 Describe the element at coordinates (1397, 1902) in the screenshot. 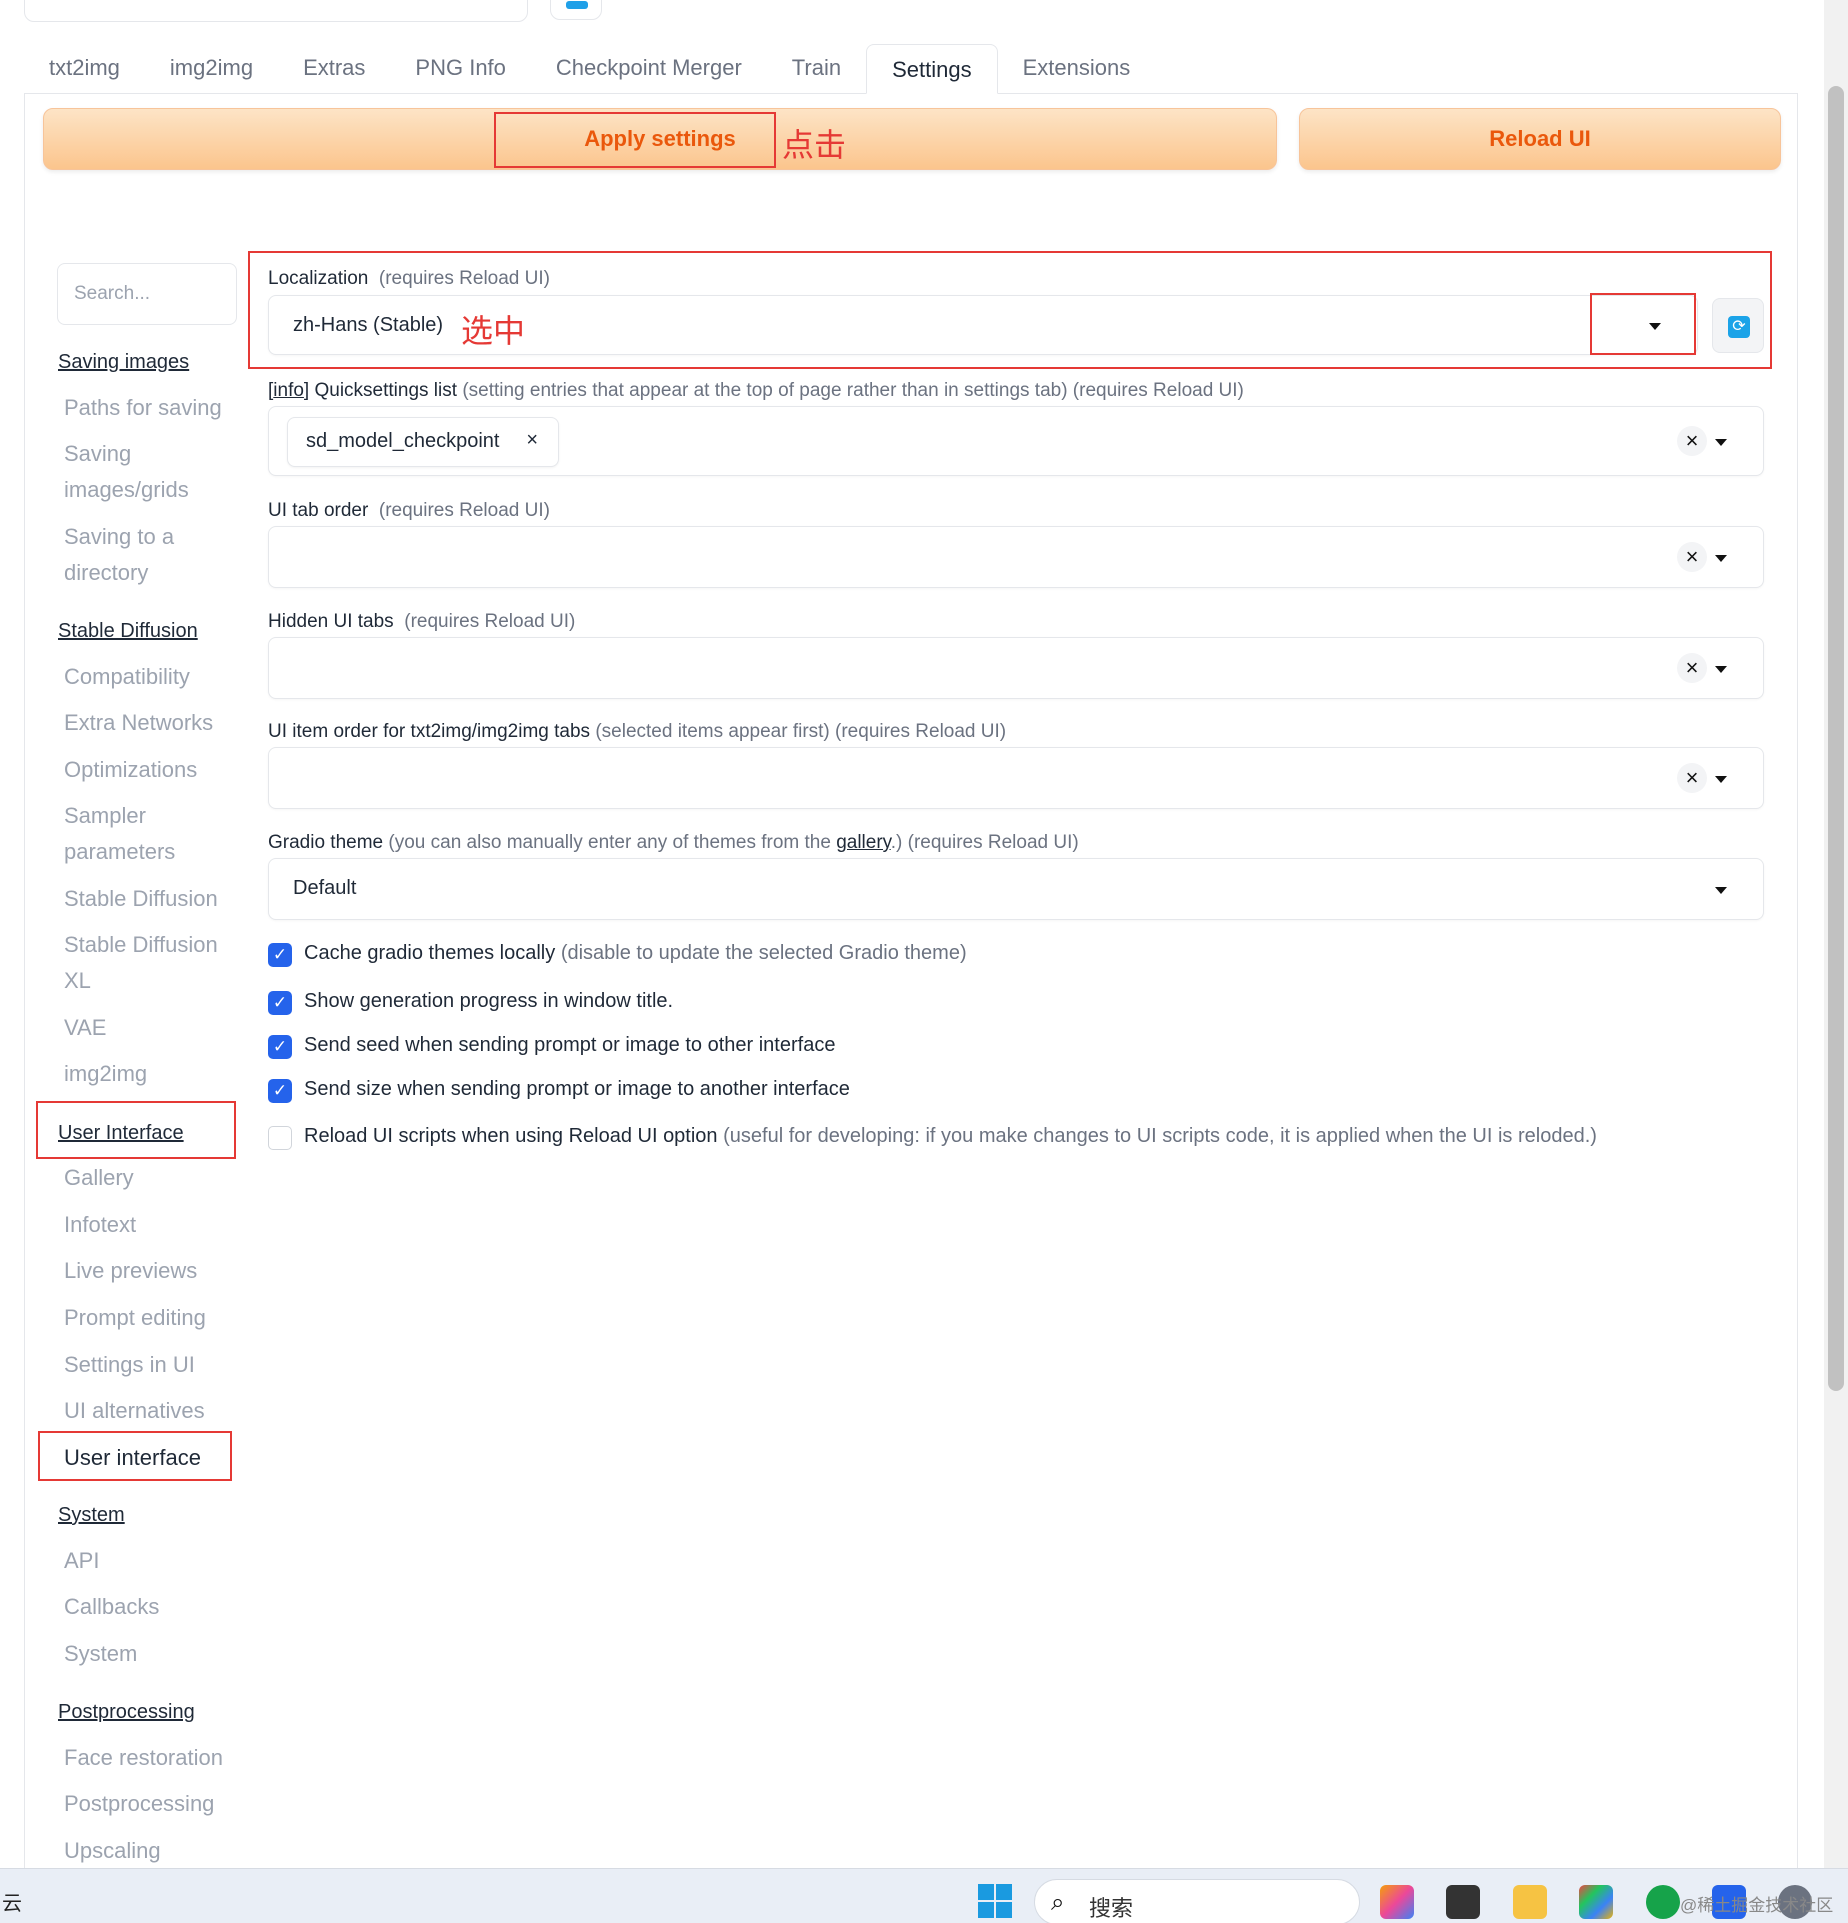

I see `copilot-icon` at that location.